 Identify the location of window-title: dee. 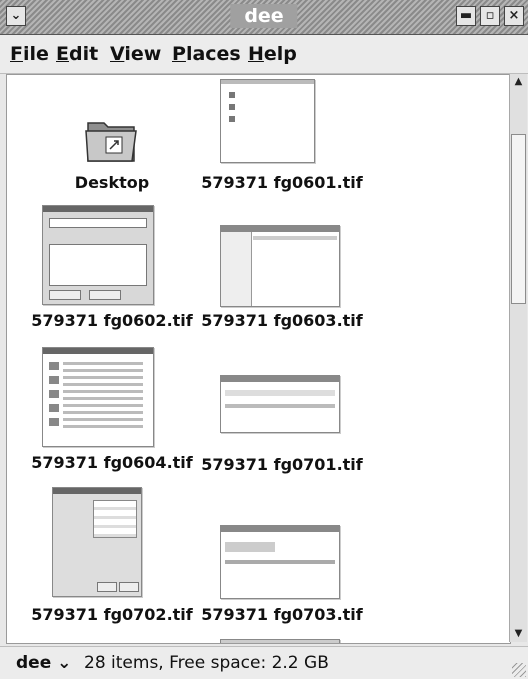
(264, 16).